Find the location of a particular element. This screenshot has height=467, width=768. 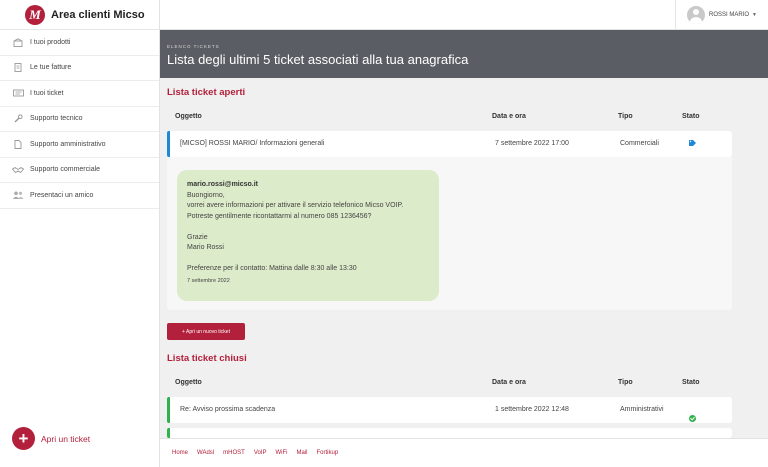

open-ticket-label: Apri un ticket is located at coordinates (66, 438).